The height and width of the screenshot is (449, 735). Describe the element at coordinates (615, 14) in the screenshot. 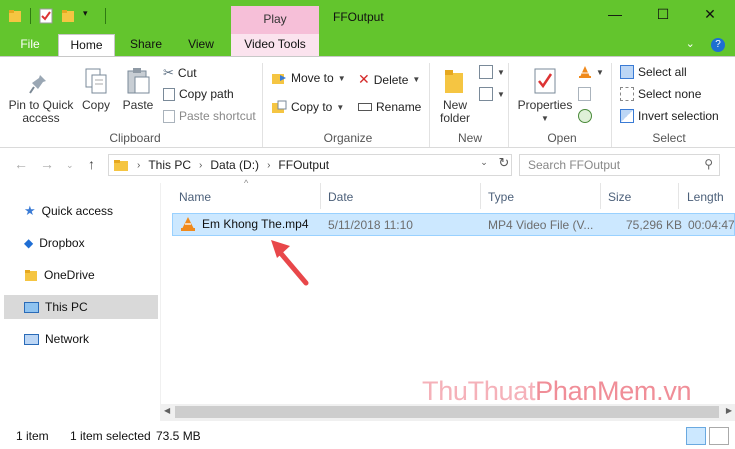

I see `minimize-button: —` at that location.